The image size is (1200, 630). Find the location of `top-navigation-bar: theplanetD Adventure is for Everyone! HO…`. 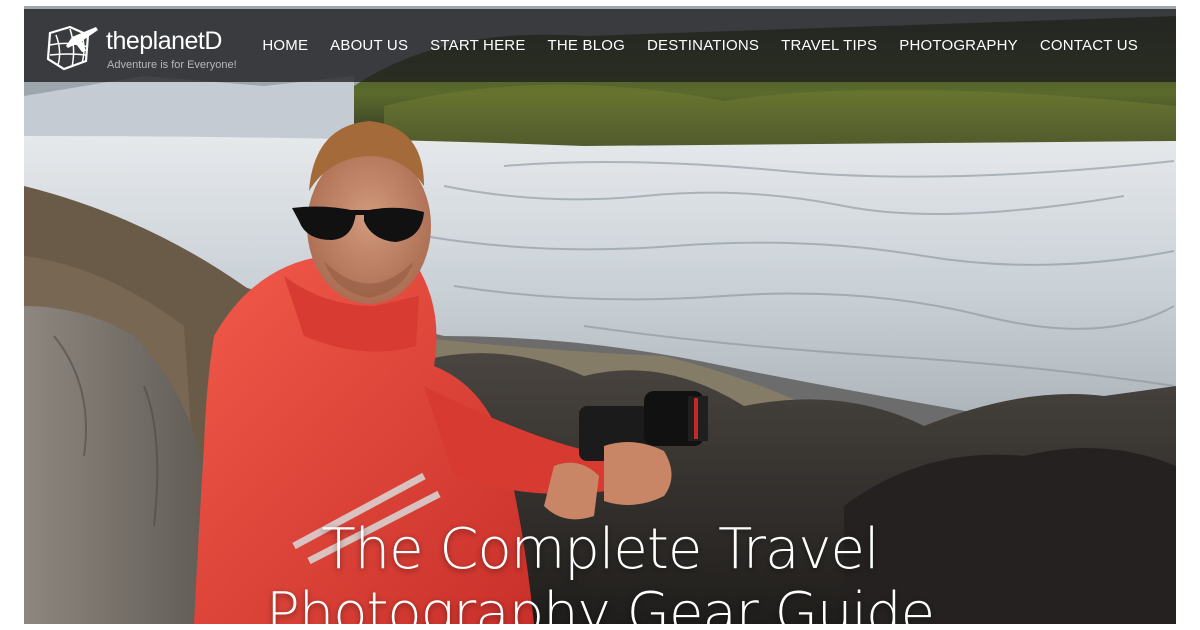

top-navigation-bar: theplanetD Adventure is for Everyone! HO… is located at coordinates (600, 45).